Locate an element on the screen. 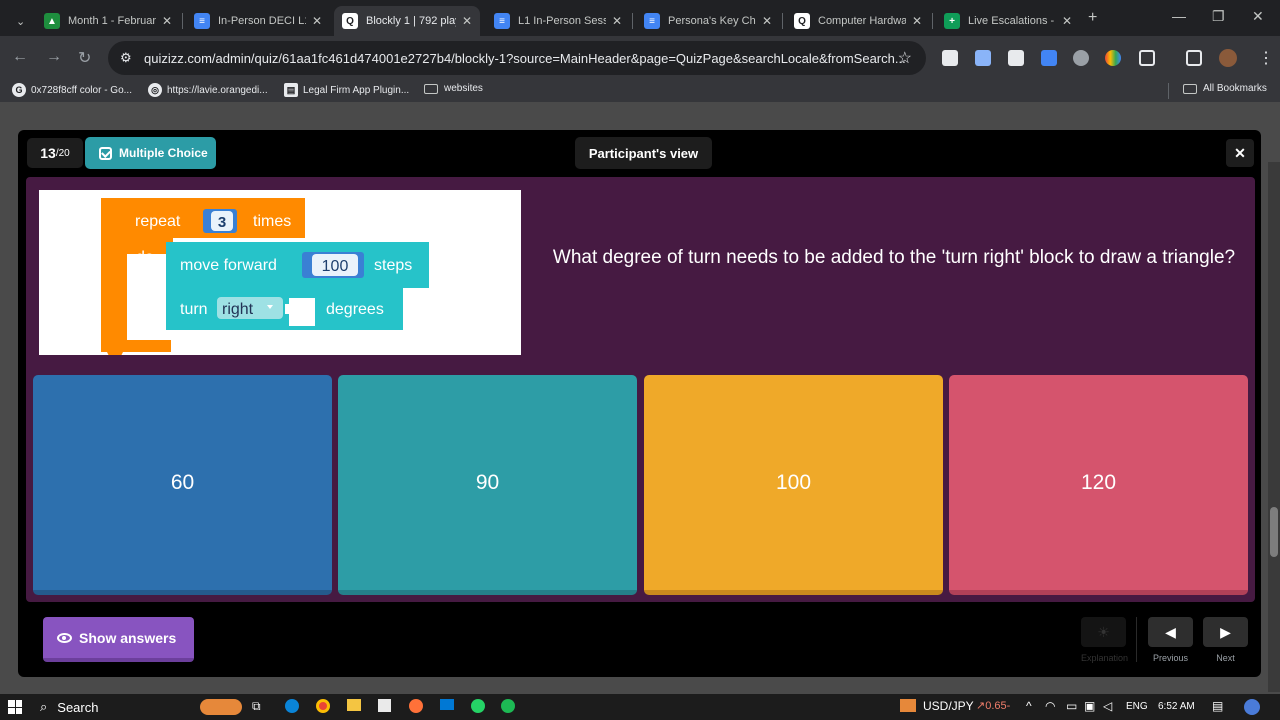 Image resolution: width=1280 pixels, height=720 pixels. volume-icon: ◁ is located at coordinates (1107, 706).